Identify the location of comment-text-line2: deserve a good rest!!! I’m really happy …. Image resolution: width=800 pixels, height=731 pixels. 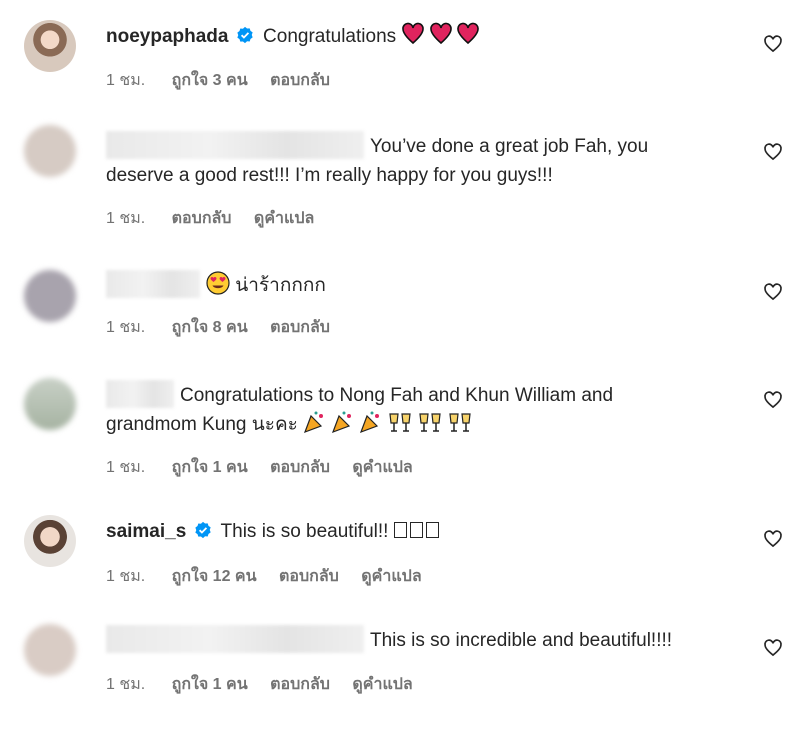
(329, 175).